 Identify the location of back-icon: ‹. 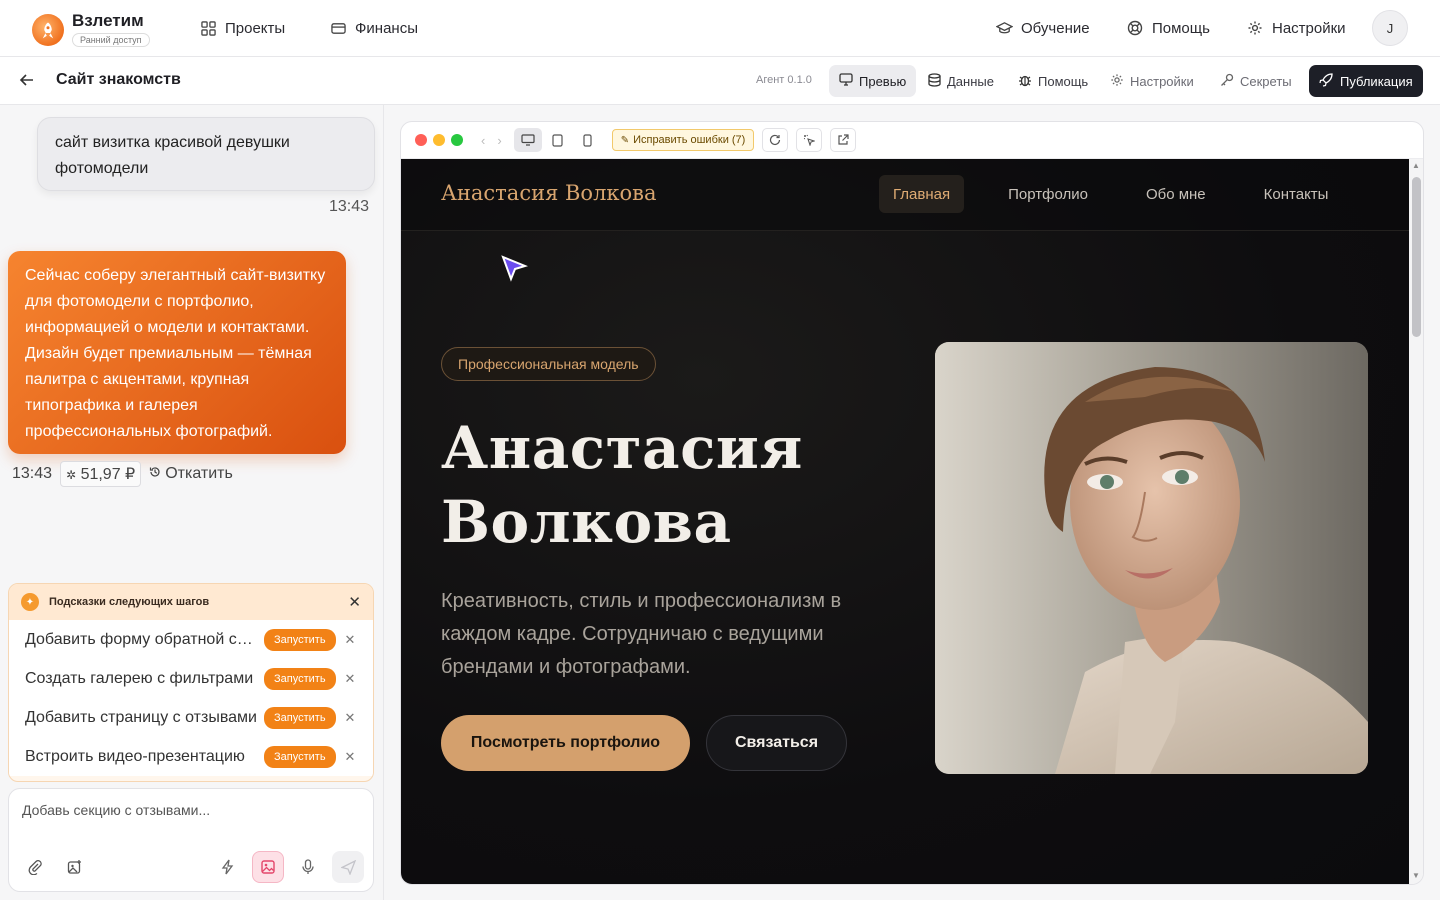
(483, 140).